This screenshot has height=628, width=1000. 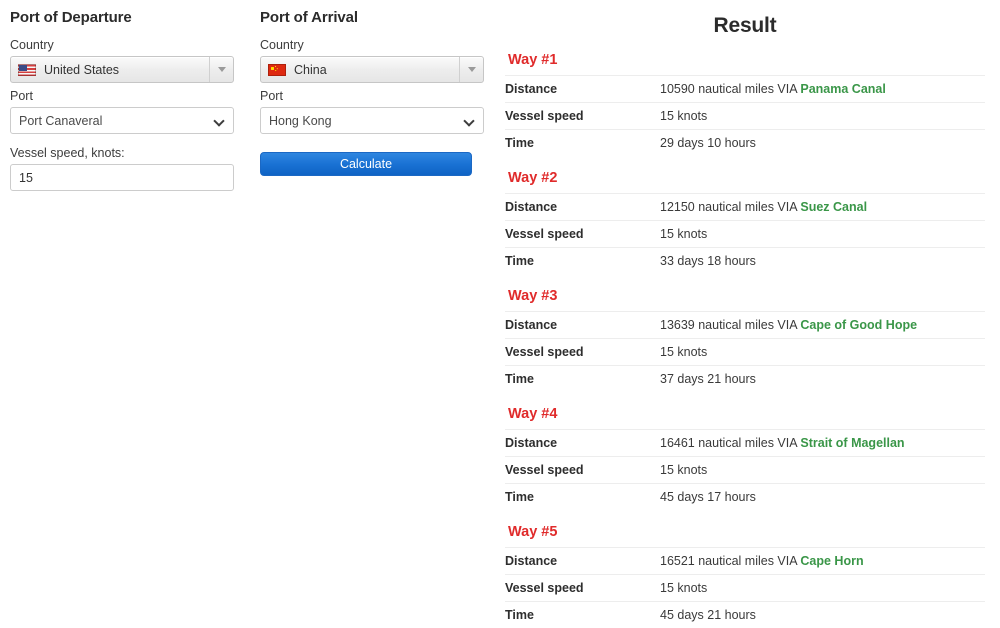 I want to click on via-route-name: Cape of Good Hope, so click(x=858, y=325).